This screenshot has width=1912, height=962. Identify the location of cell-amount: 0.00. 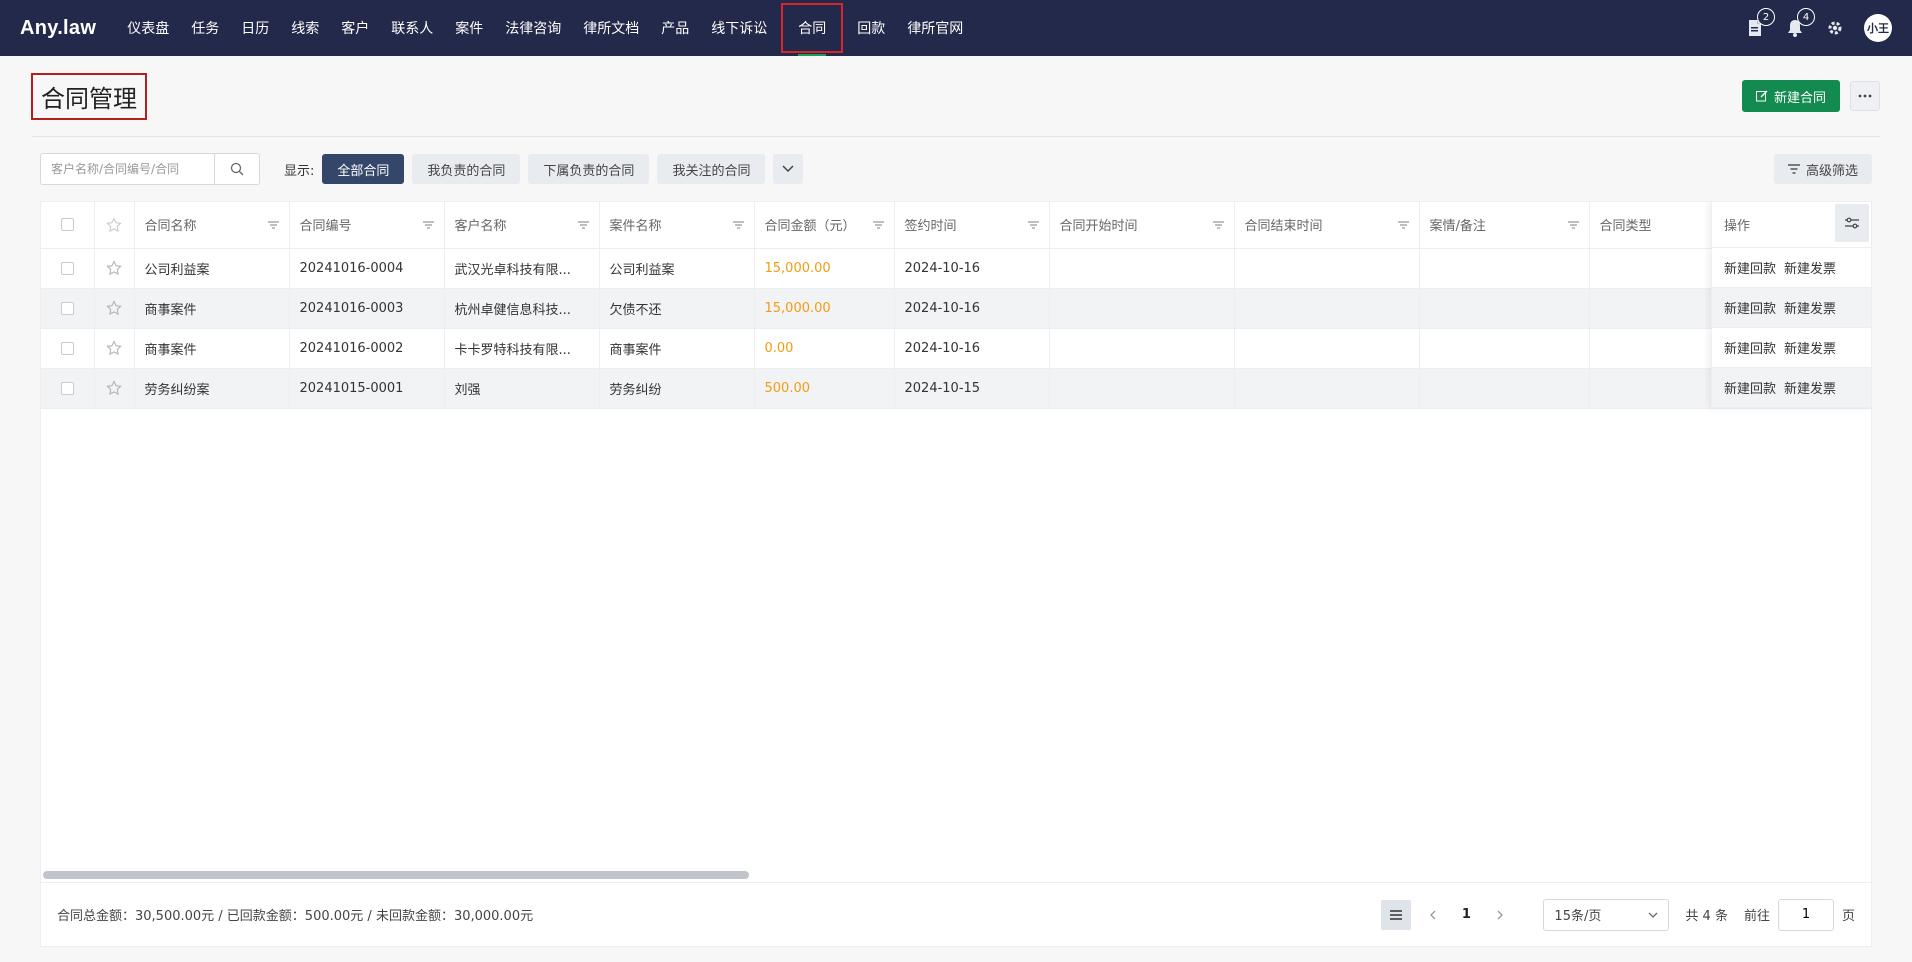
(824, 348).